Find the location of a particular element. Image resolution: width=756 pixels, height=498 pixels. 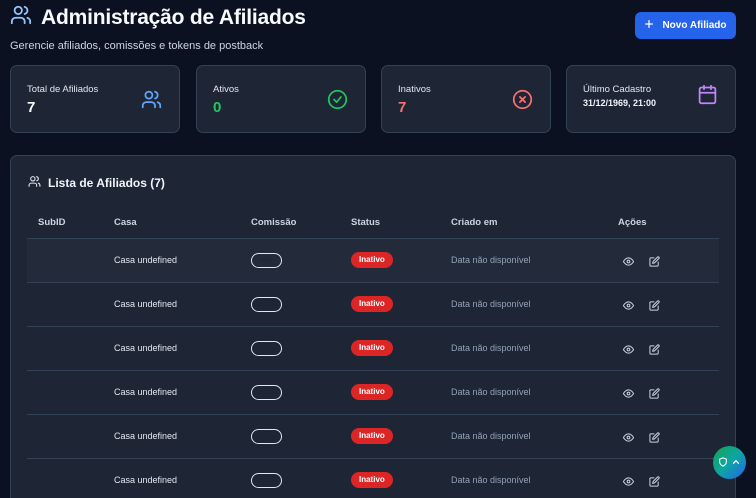

x-circle-icon is located at coordinates (522, 99).